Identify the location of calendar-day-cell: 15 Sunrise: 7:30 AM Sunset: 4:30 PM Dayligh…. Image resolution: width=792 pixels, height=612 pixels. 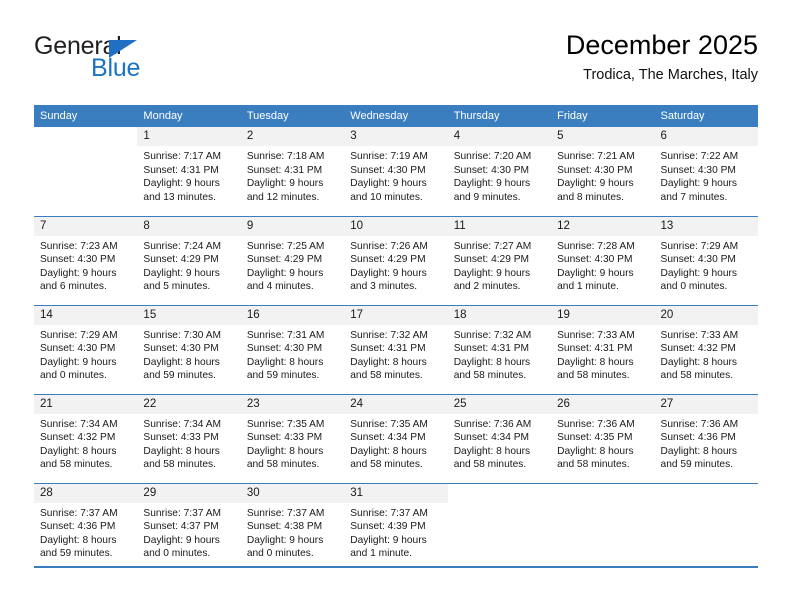
(189, 349).